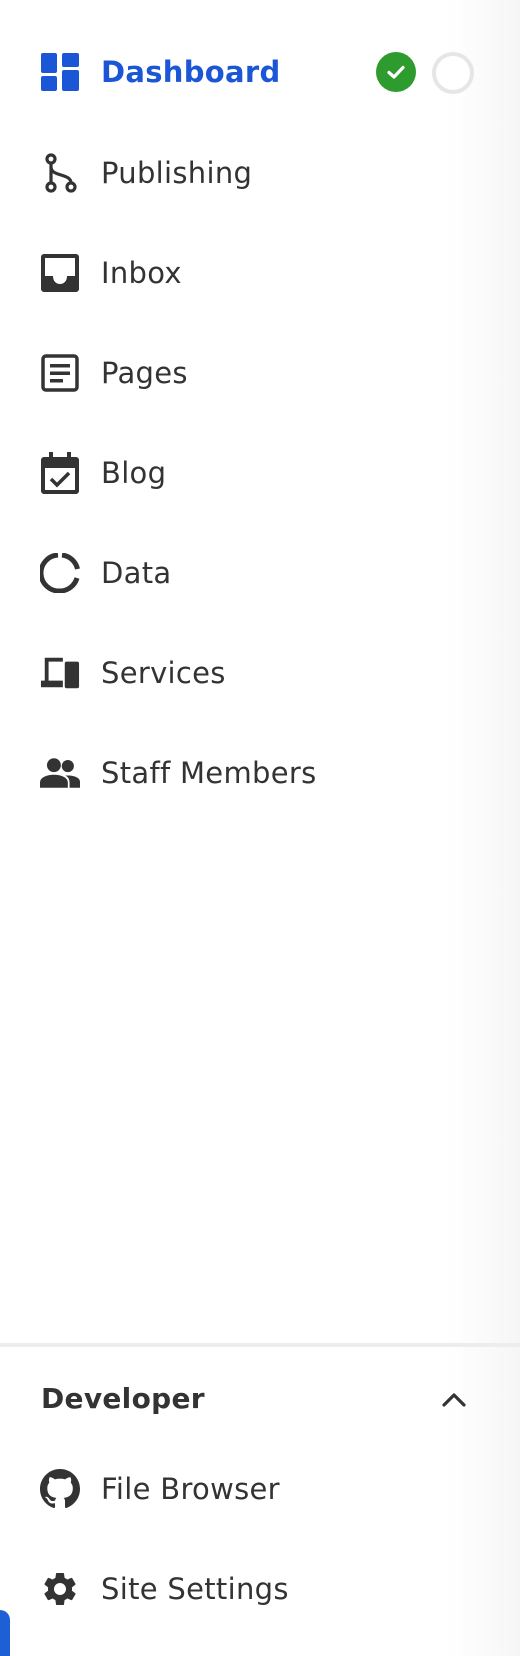 This screenshot has width=520, height=1656. I want to click on sidebar-item-pages: Pages, so click(260, 373).